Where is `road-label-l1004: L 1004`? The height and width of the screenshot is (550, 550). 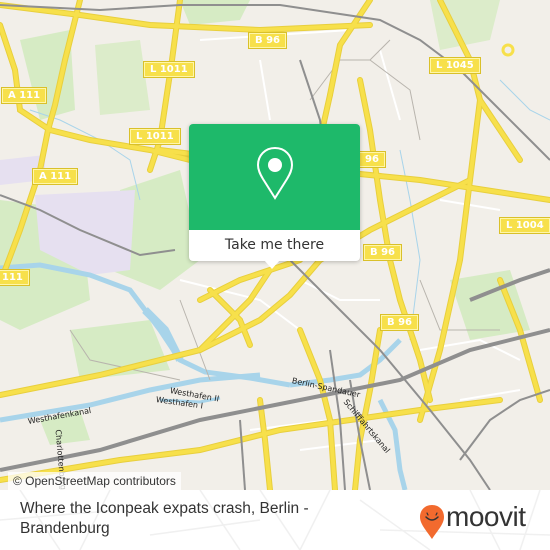 road-label-l1004: L 1004 is located at coordinates (524, 225).